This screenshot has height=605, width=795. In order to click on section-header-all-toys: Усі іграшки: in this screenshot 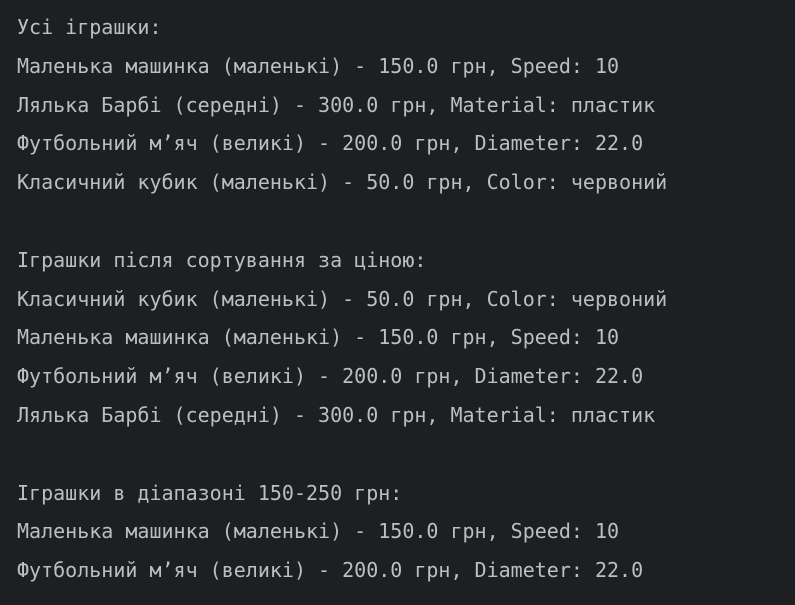, I will do `click(89, 27)`.